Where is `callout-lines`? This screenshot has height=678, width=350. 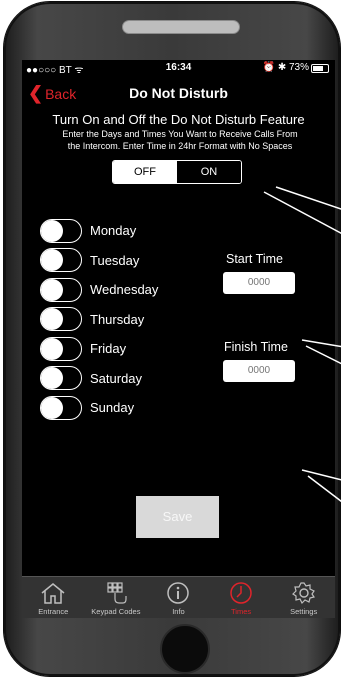
callout-lines is located at coordinates (306, 347).